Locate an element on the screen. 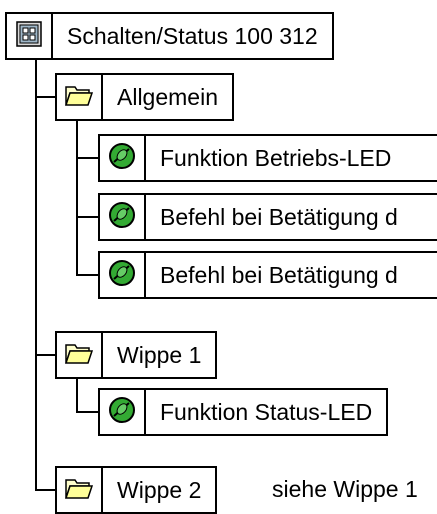  tree-line-root-vertical is located at coordinates (36, 267).